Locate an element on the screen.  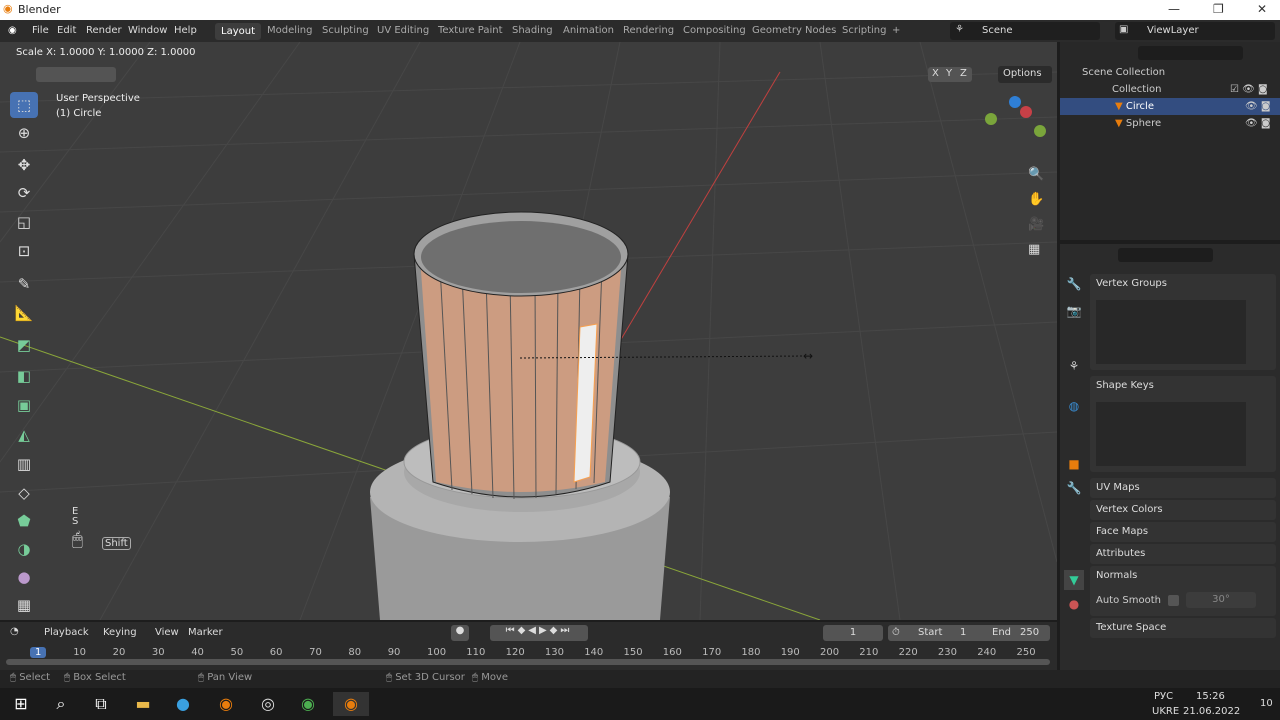
outliner-collection: Collection ☑ 👁 ◙ is located at coordinates (1170, 89).